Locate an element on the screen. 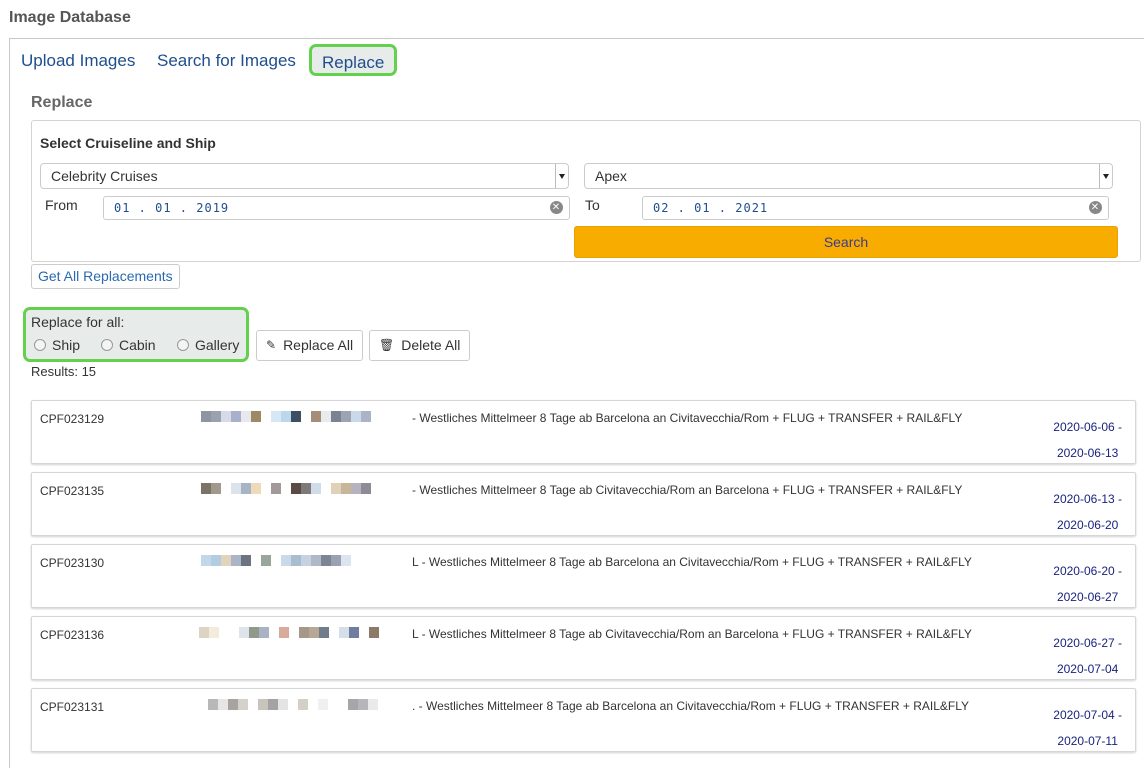 The height and width of the screenshot is (768, 1144). result-dates: 2020-06-20 - 2020-06-27 is located at coordinates (1087, 584).